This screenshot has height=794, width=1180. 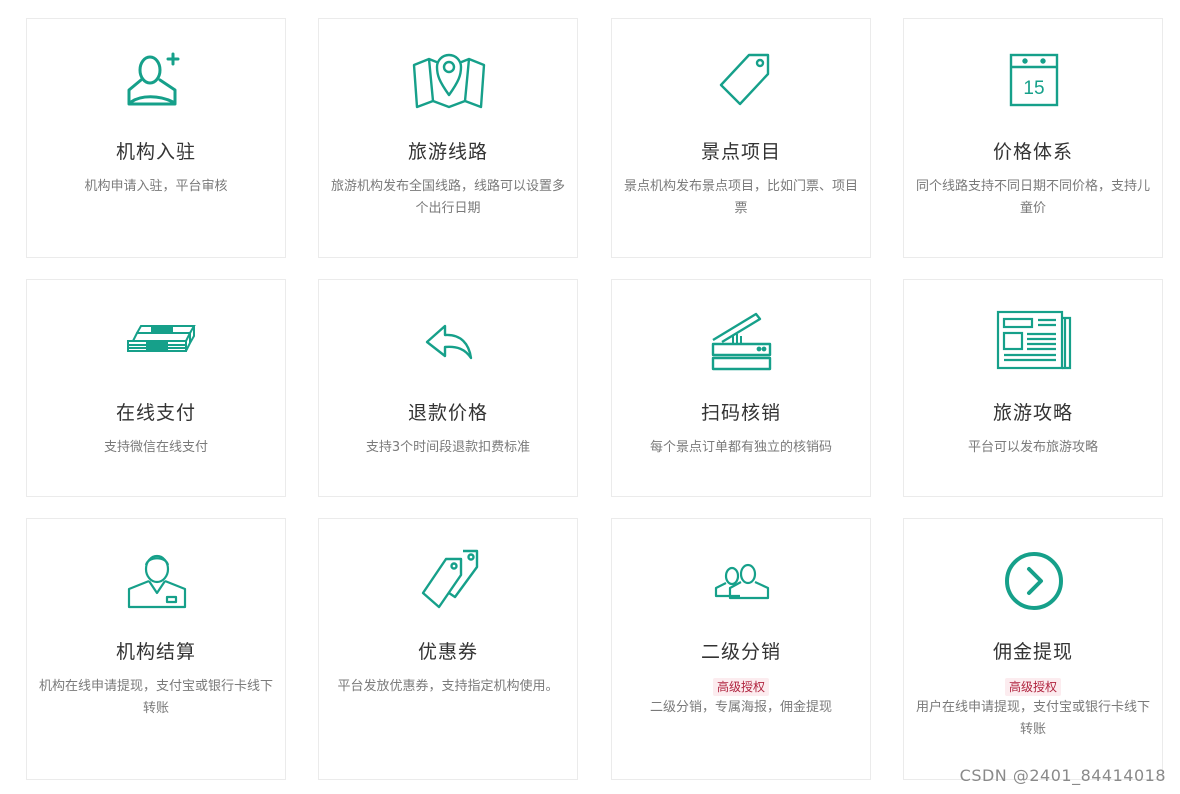 I want to click on feature-card-scan-verify: 扫码核销 每个景点订单都有独立的核销码, so click(x=741, y=388).